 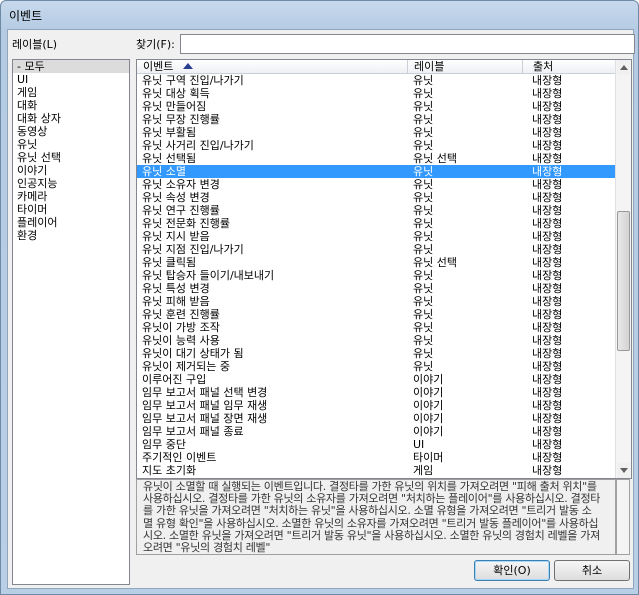 I want to click on event-row: 유닛 선택됨 유닛 선택 내장형, so click(x=376, y=158).